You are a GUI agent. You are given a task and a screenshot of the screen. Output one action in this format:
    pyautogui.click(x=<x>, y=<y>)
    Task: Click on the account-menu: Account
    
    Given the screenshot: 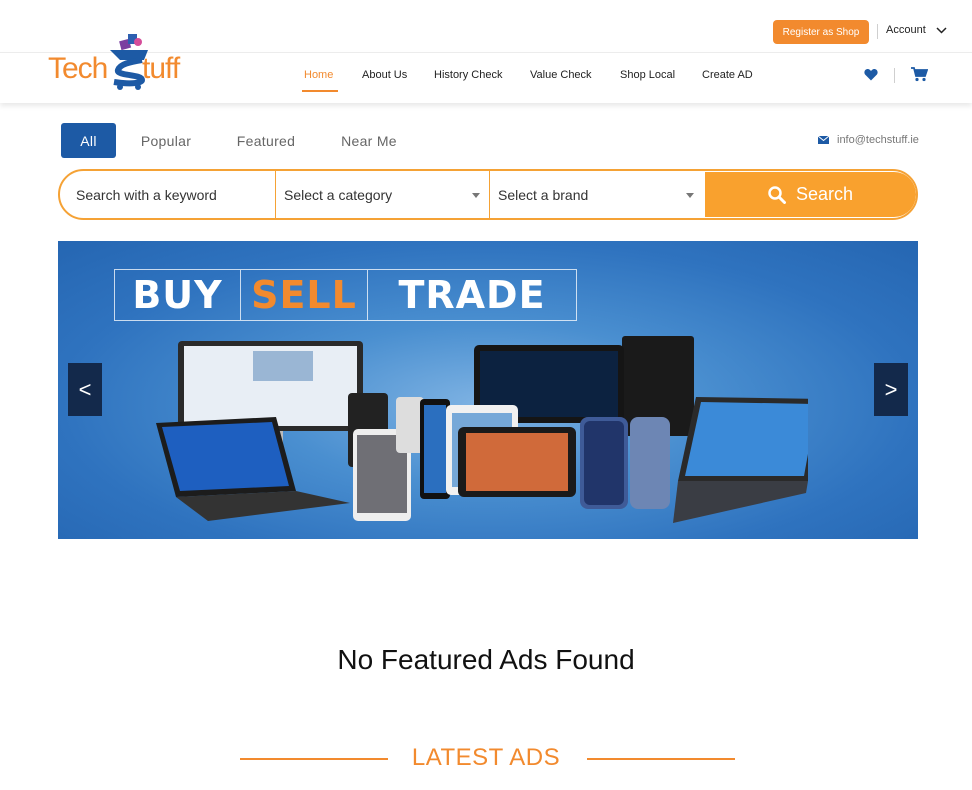 What is the action you would take?
    pyautogui.click(x=916, y=30)
    